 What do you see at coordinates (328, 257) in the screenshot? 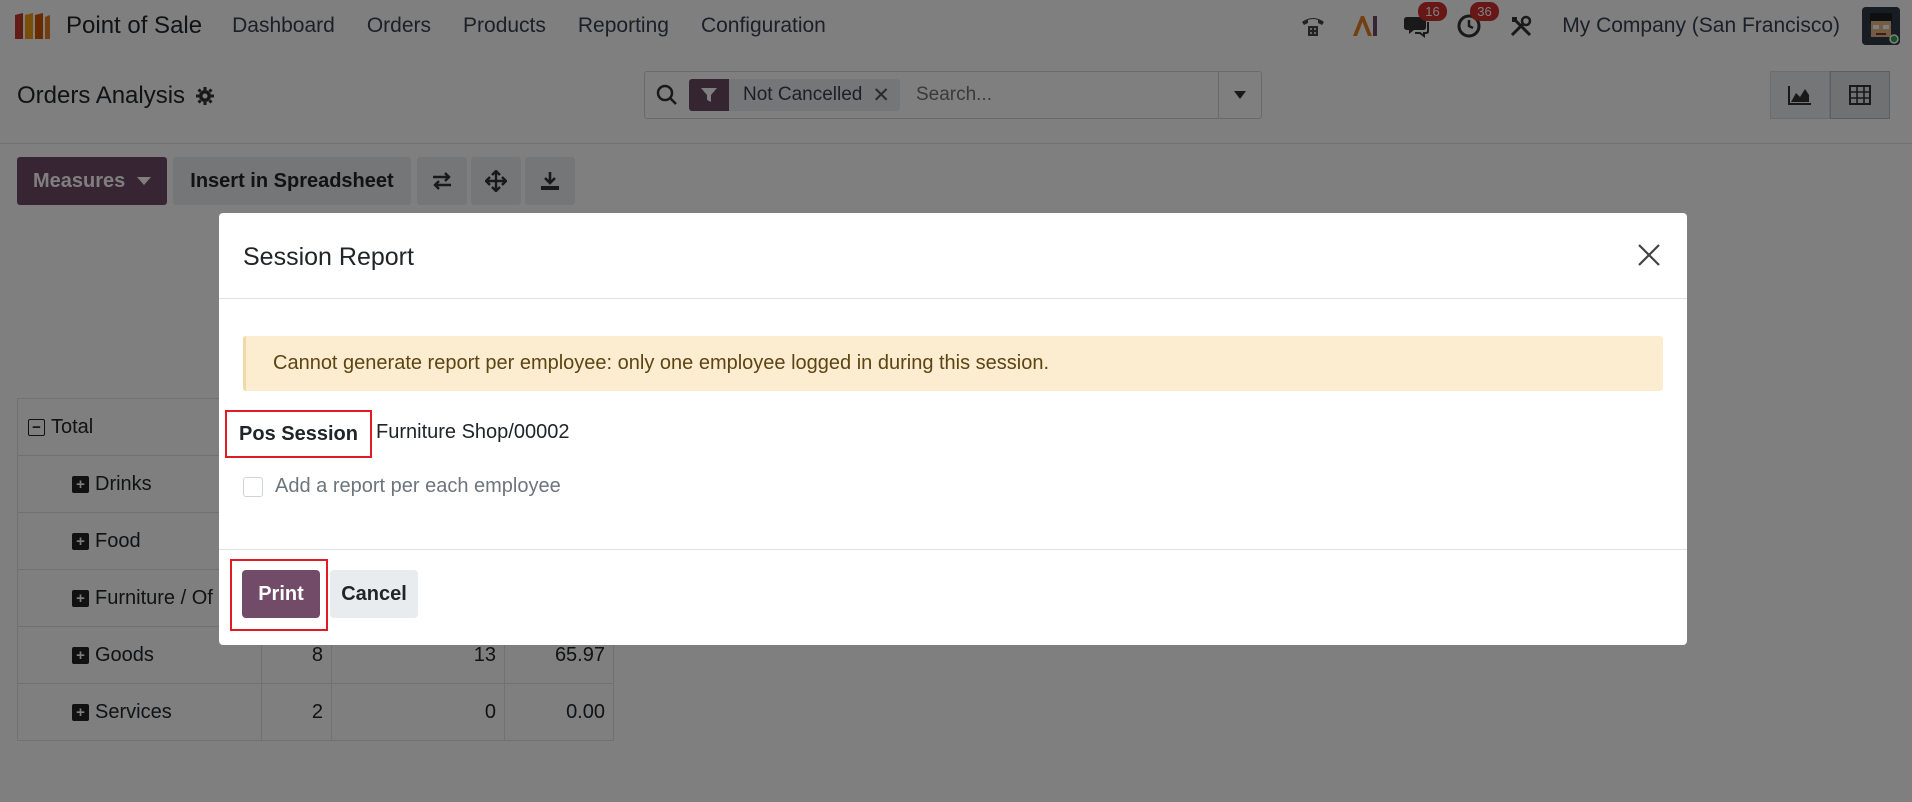
I see `modal-title: Session Report` at bounding box center [328, 257].